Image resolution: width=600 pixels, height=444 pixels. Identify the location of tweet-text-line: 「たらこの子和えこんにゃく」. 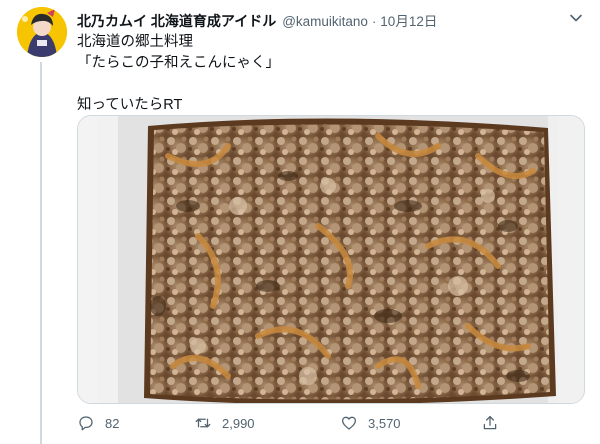
(178, 63).